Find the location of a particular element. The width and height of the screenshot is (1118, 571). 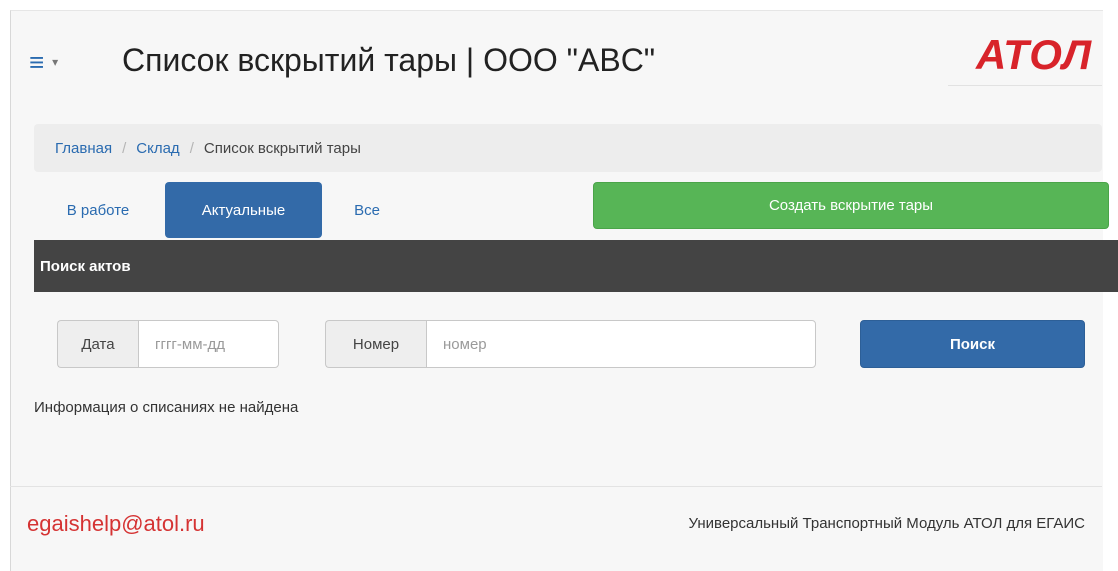

page-title: Список вскрытий тары | ООО "ABC" is located at coordinates (389, 60).